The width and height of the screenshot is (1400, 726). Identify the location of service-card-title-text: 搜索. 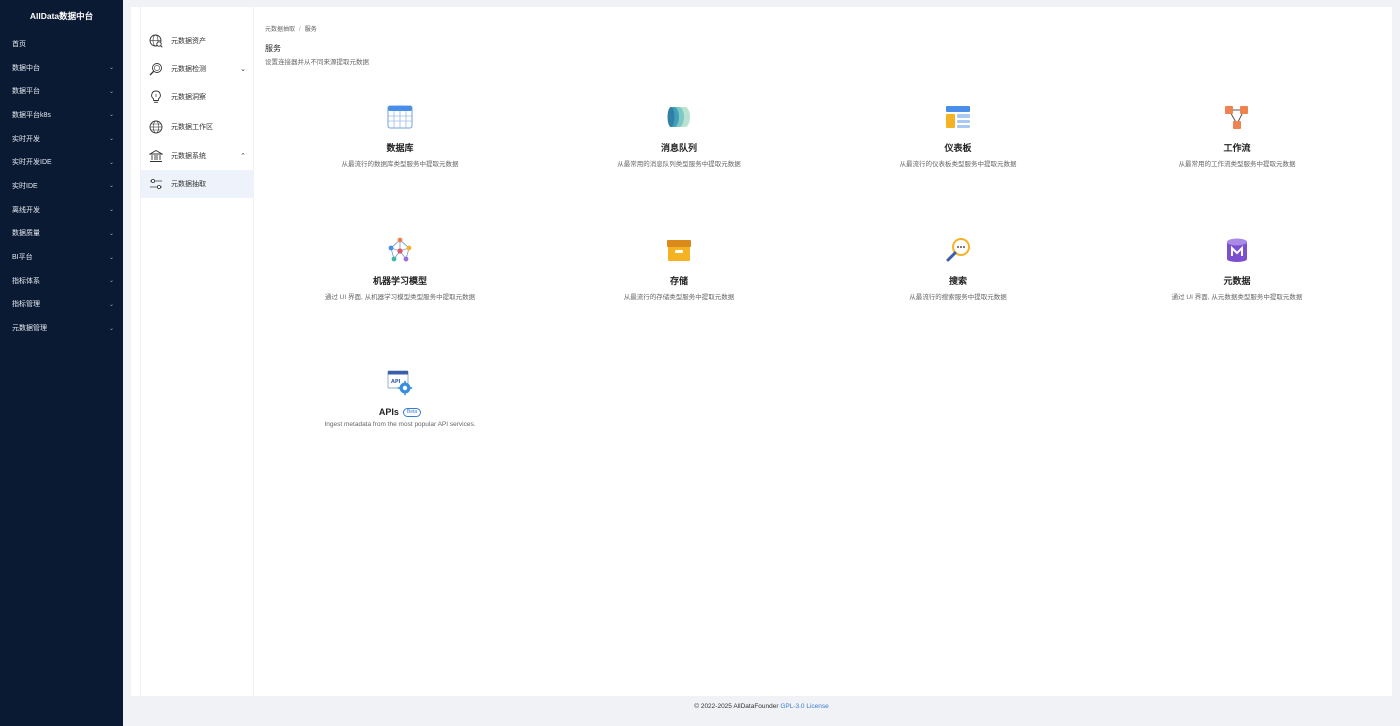
(957, 281).